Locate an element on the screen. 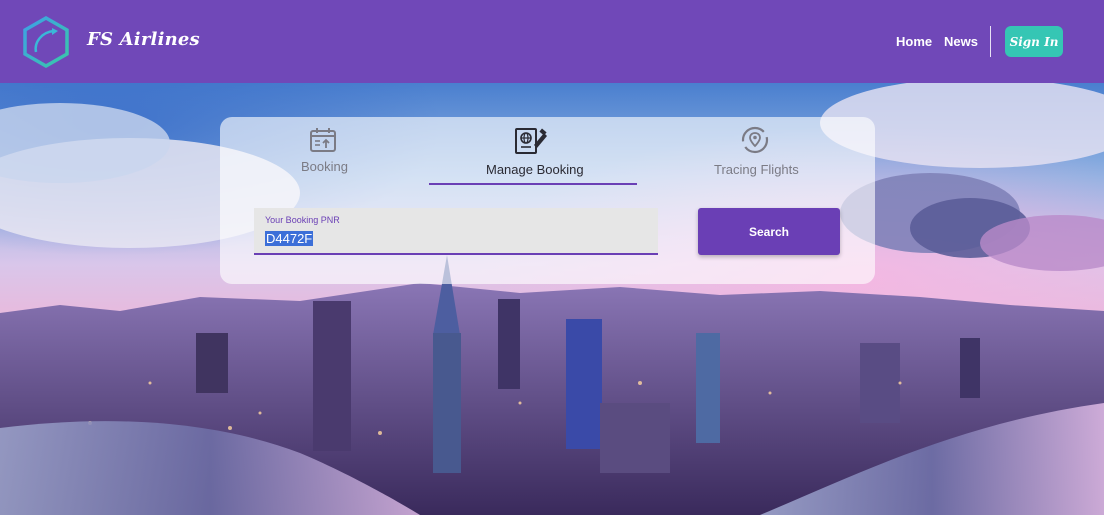  pnr-input: D4472F is located at coordinates (455, 239).